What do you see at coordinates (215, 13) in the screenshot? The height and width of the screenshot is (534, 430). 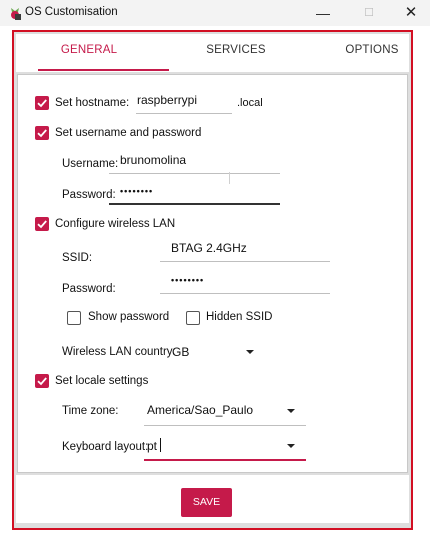 I see `title-bar: OS Customisation — ☐ ✕` at bounding box center [215, 13].